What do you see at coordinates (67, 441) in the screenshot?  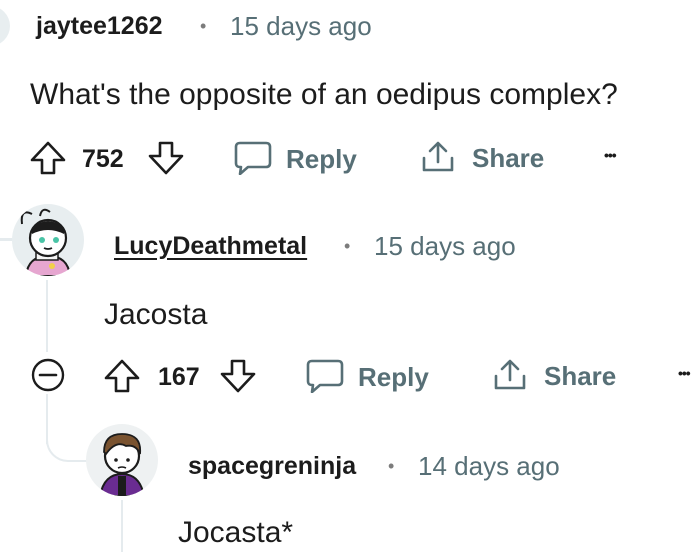 I see `thread-curve` at bounding box center [67, 441].